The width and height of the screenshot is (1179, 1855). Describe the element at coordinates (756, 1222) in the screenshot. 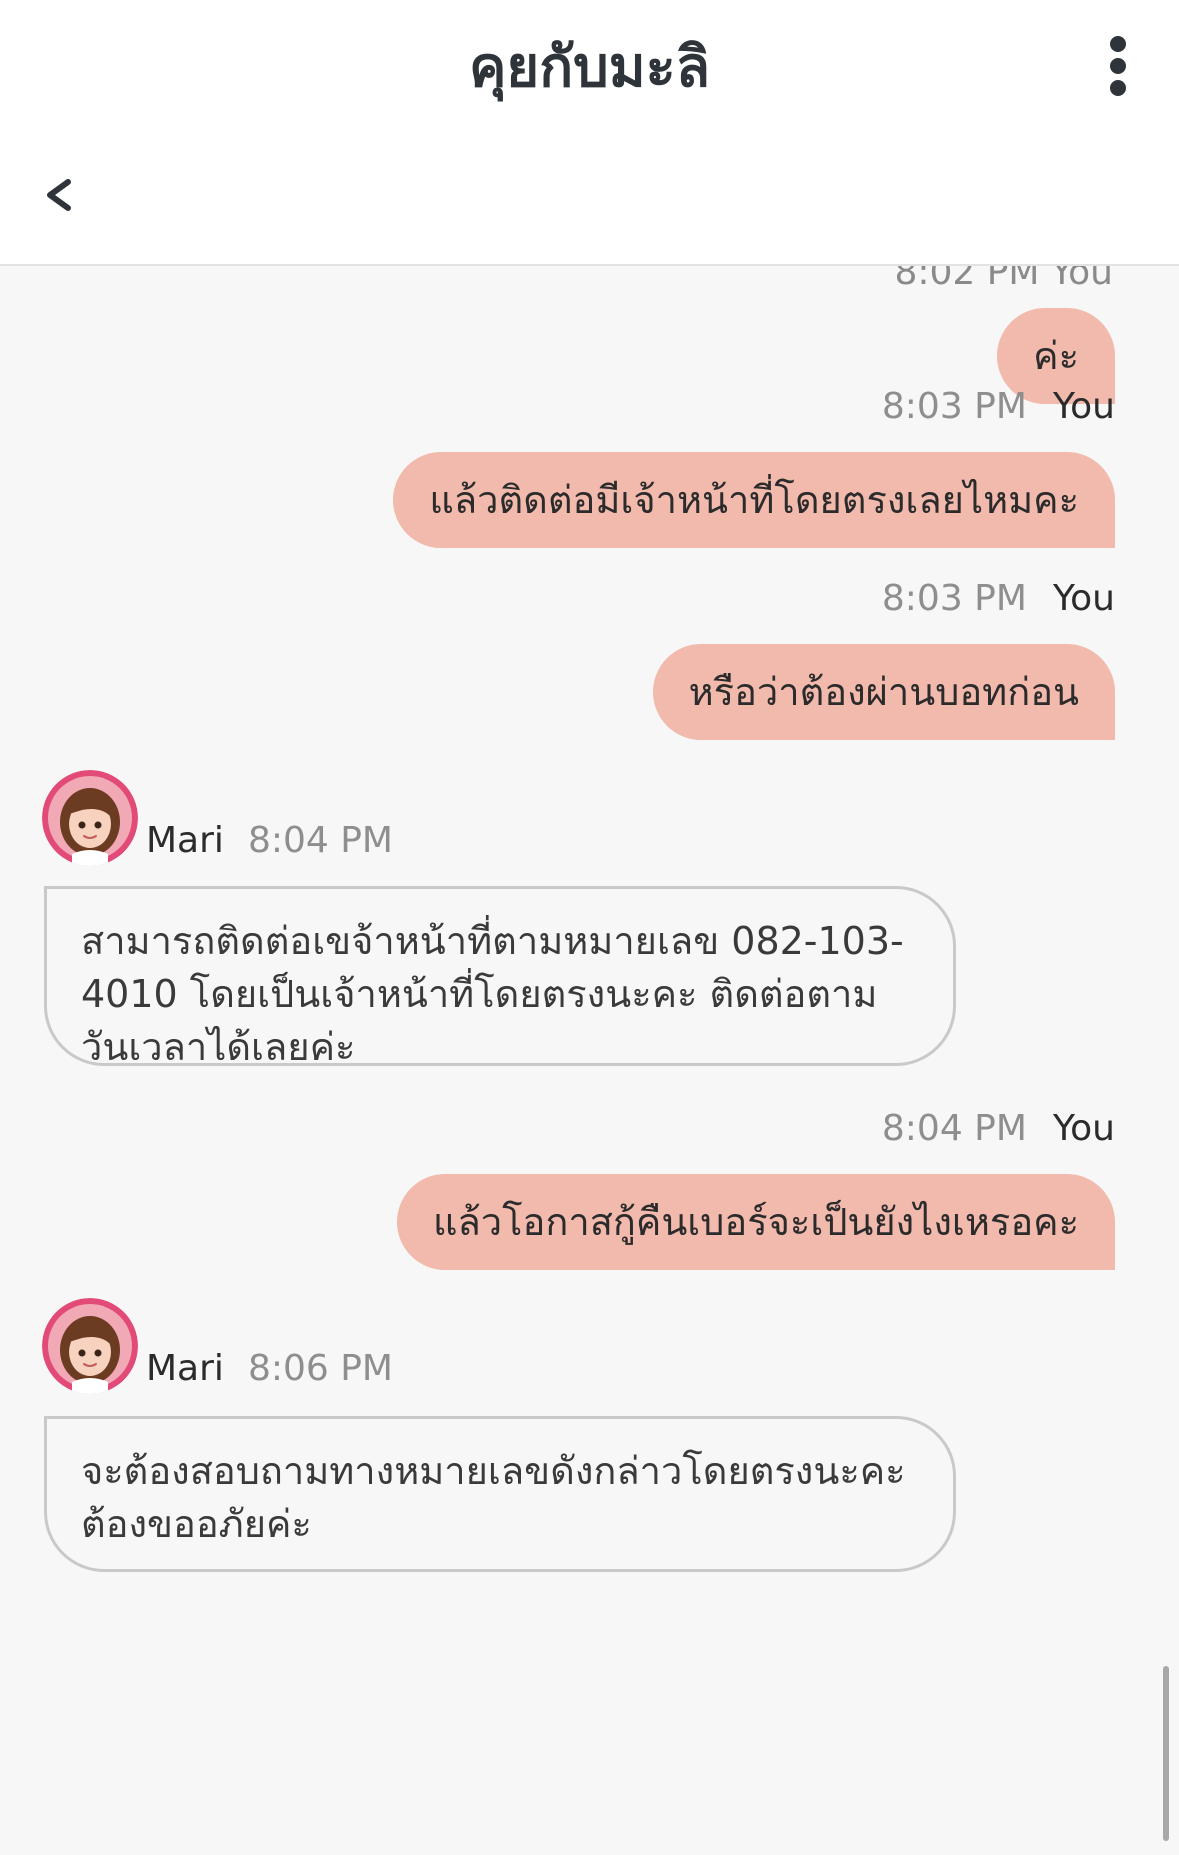

I see `outgoing-message-bubble: แล้วโอกาสกู้คืนเบอร์จะเป็นยังไงเหรอคะ` at that location.